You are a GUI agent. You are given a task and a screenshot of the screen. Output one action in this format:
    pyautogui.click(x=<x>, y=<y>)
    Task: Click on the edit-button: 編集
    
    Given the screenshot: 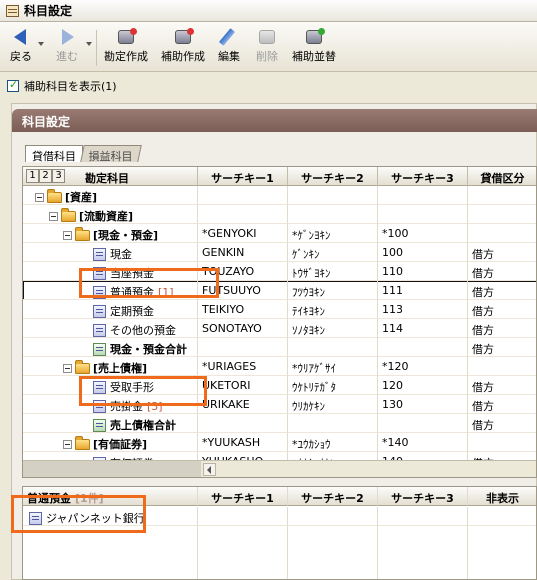 What is the action you would take?
    pyautogui.click(x=229, y=48)
    